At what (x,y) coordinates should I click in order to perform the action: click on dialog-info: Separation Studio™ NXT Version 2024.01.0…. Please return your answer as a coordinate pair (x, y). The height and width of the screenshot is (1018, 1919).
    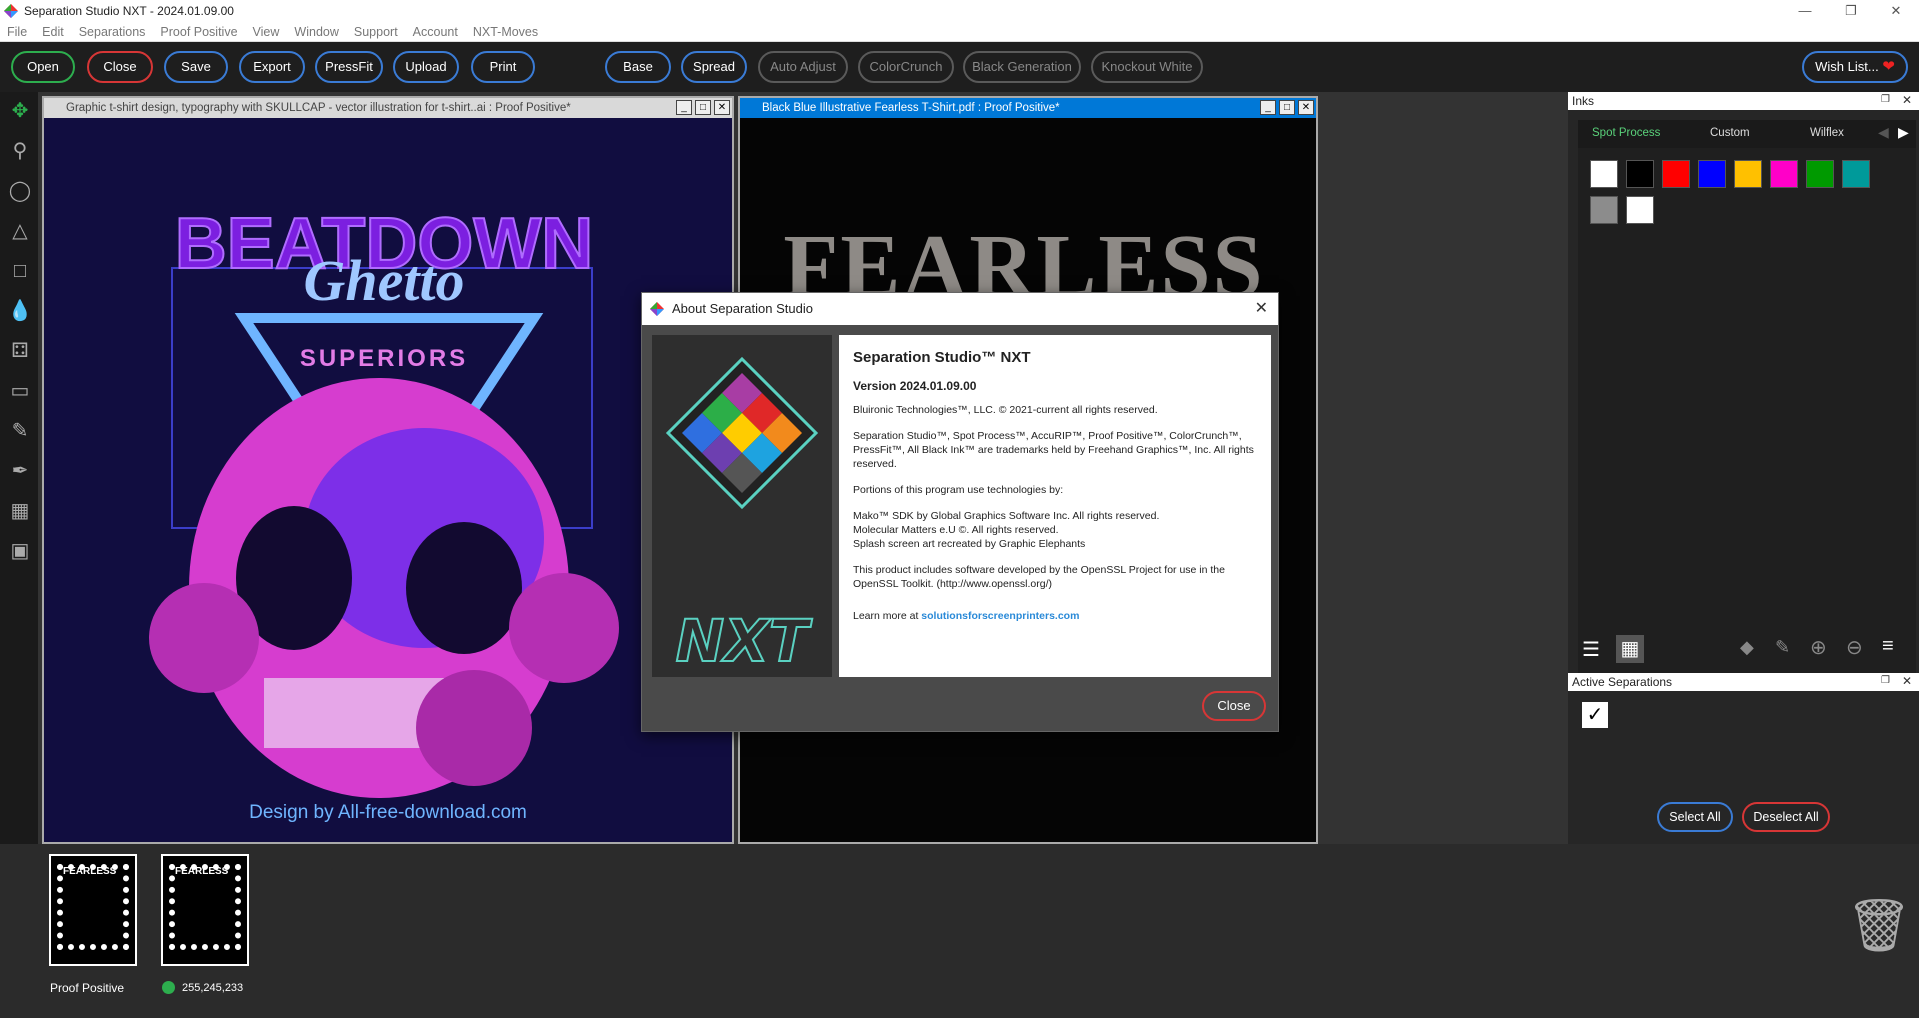
    Looking at the image, I should click on (1055, 506).